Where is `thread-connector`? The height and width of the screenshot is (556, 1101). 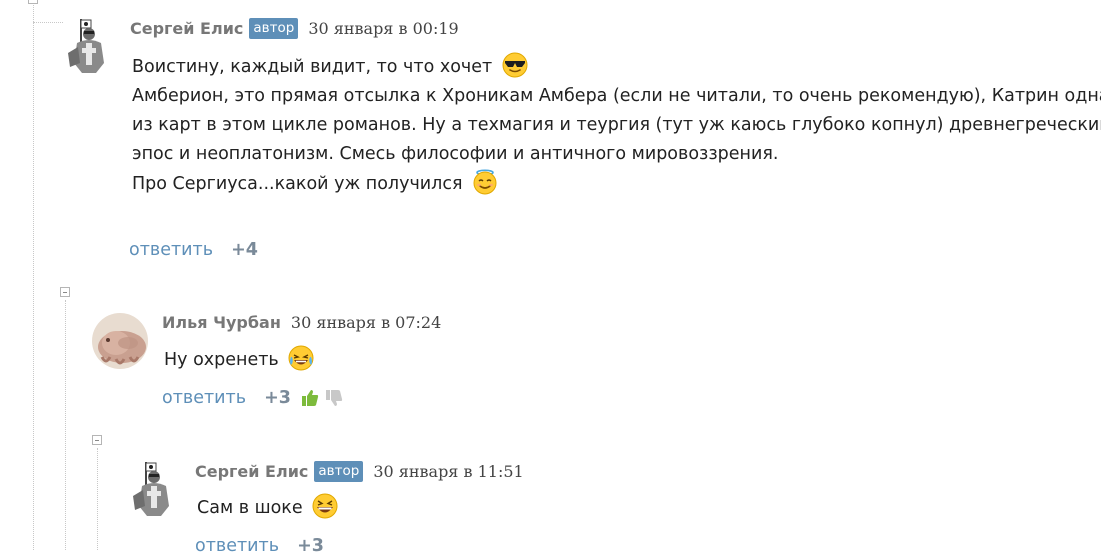
thread-connector is located at coordinates (48, 22).